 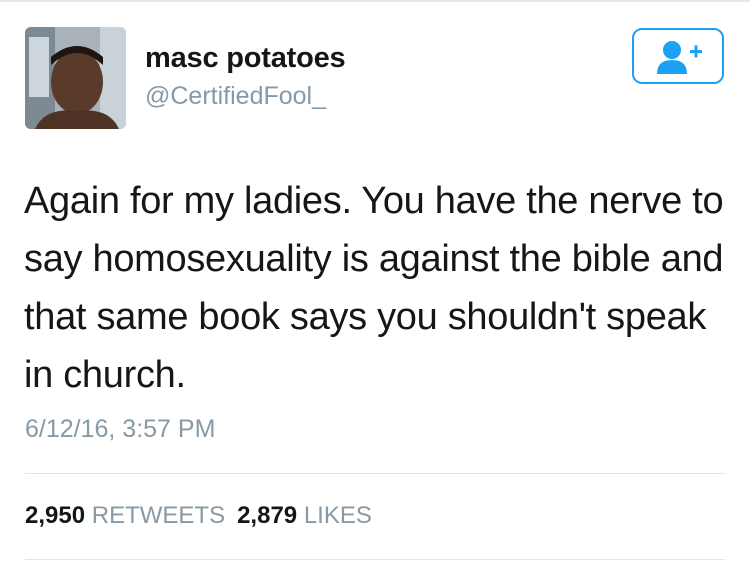 I want to click on avatar-photo-icon, so click(x=75, y=78).